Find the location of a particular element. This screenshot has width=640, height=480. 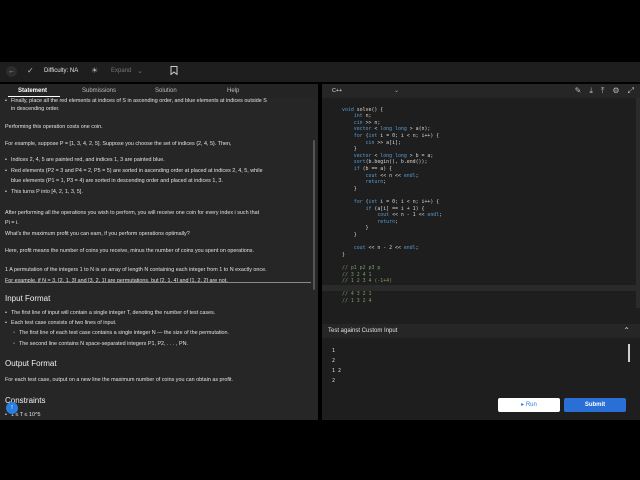

arrow-up-icon: ↑ is located at coordinates (12, 407).